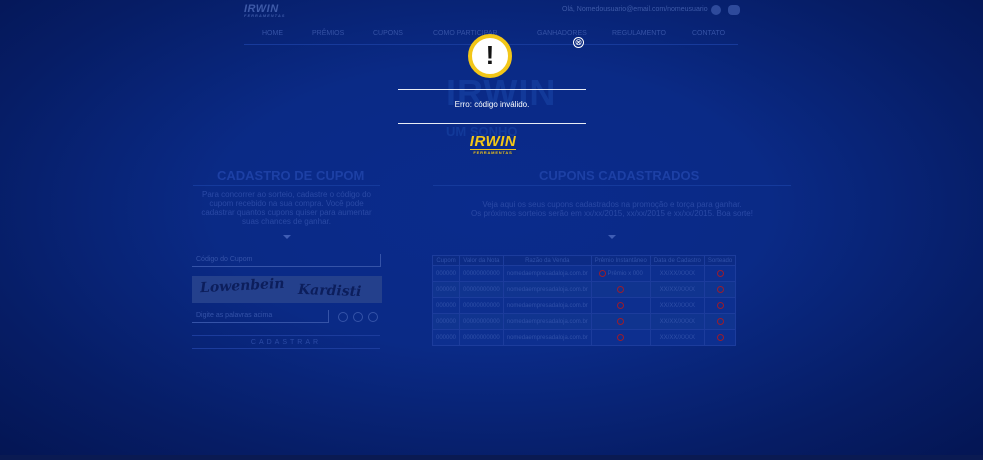  Describe the element at coordinates (491, 457) in the screenshot. I see `footer-bar` at that location.